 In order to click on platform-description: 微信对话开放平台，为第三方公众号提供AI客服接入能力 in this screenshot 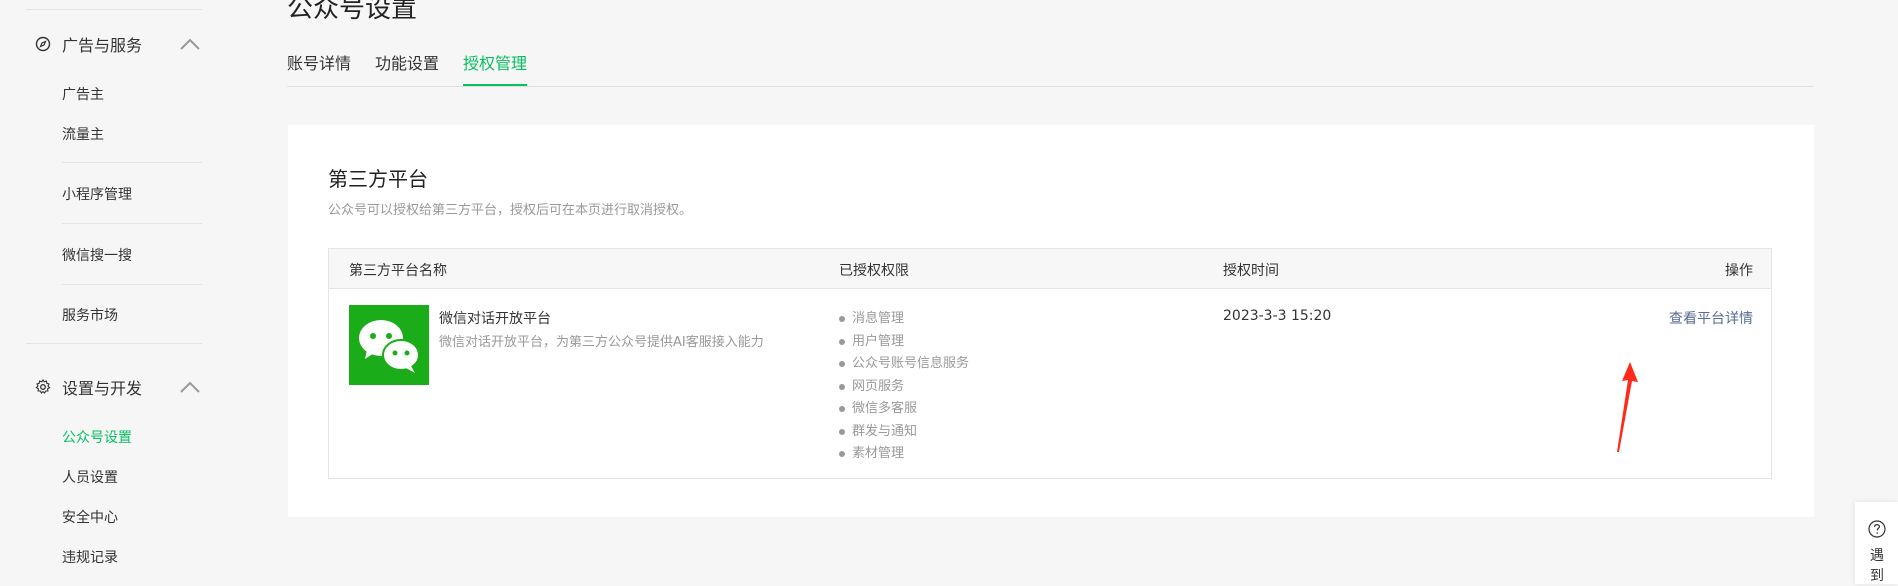, I will do `click(601, 342)`.